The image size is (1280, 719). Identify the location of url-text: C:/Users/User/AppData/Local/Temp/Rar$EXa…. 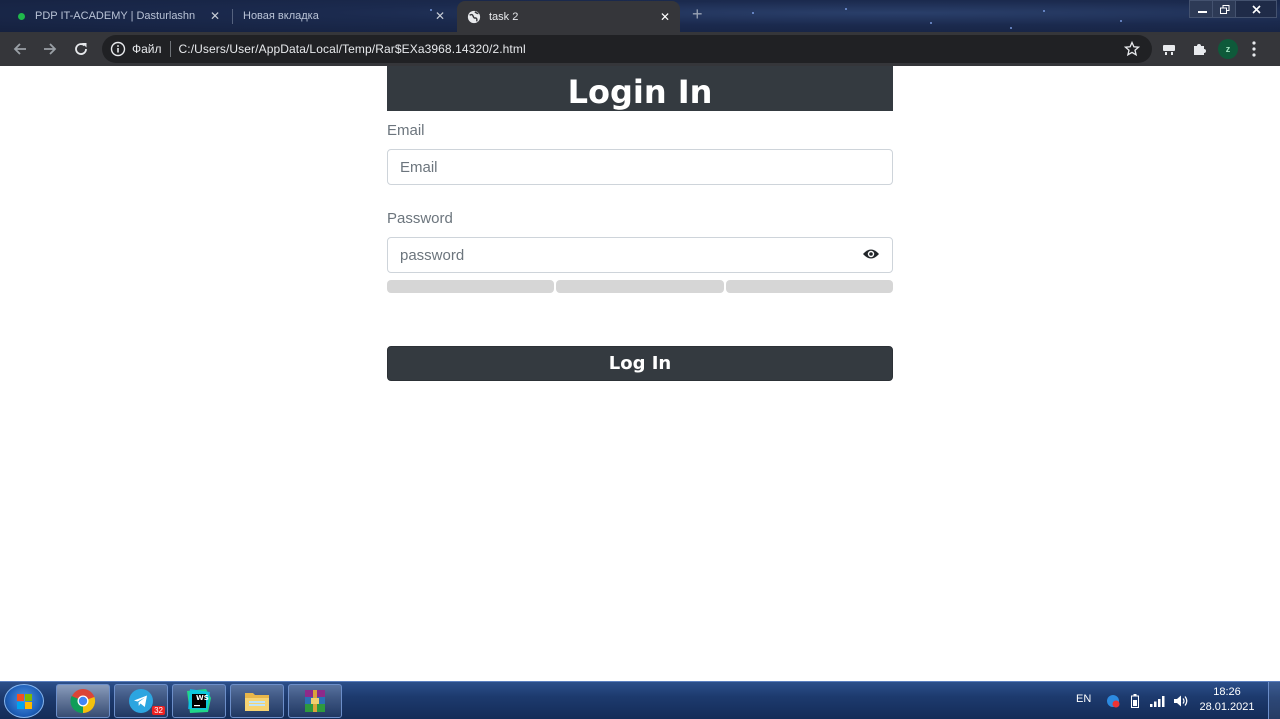
(352, 49).